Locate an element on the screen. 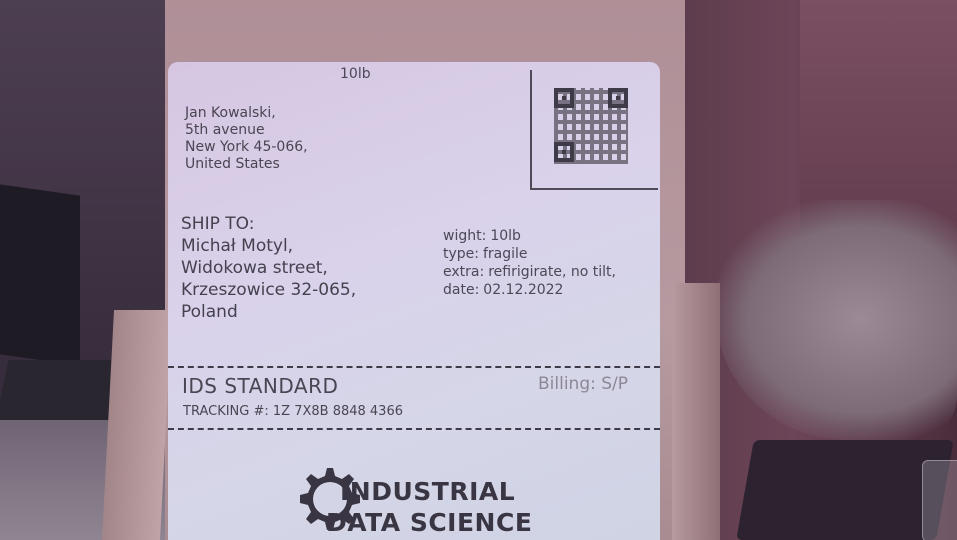  recipient-street: Widokowa street, is located at coordinates (254, 268).